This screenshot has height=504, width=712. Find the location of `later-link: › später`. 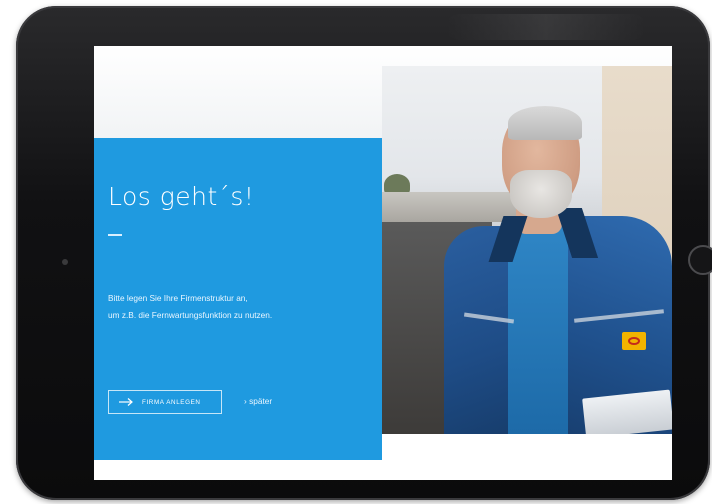

later-link: › später is located at coordinates (258, 401).